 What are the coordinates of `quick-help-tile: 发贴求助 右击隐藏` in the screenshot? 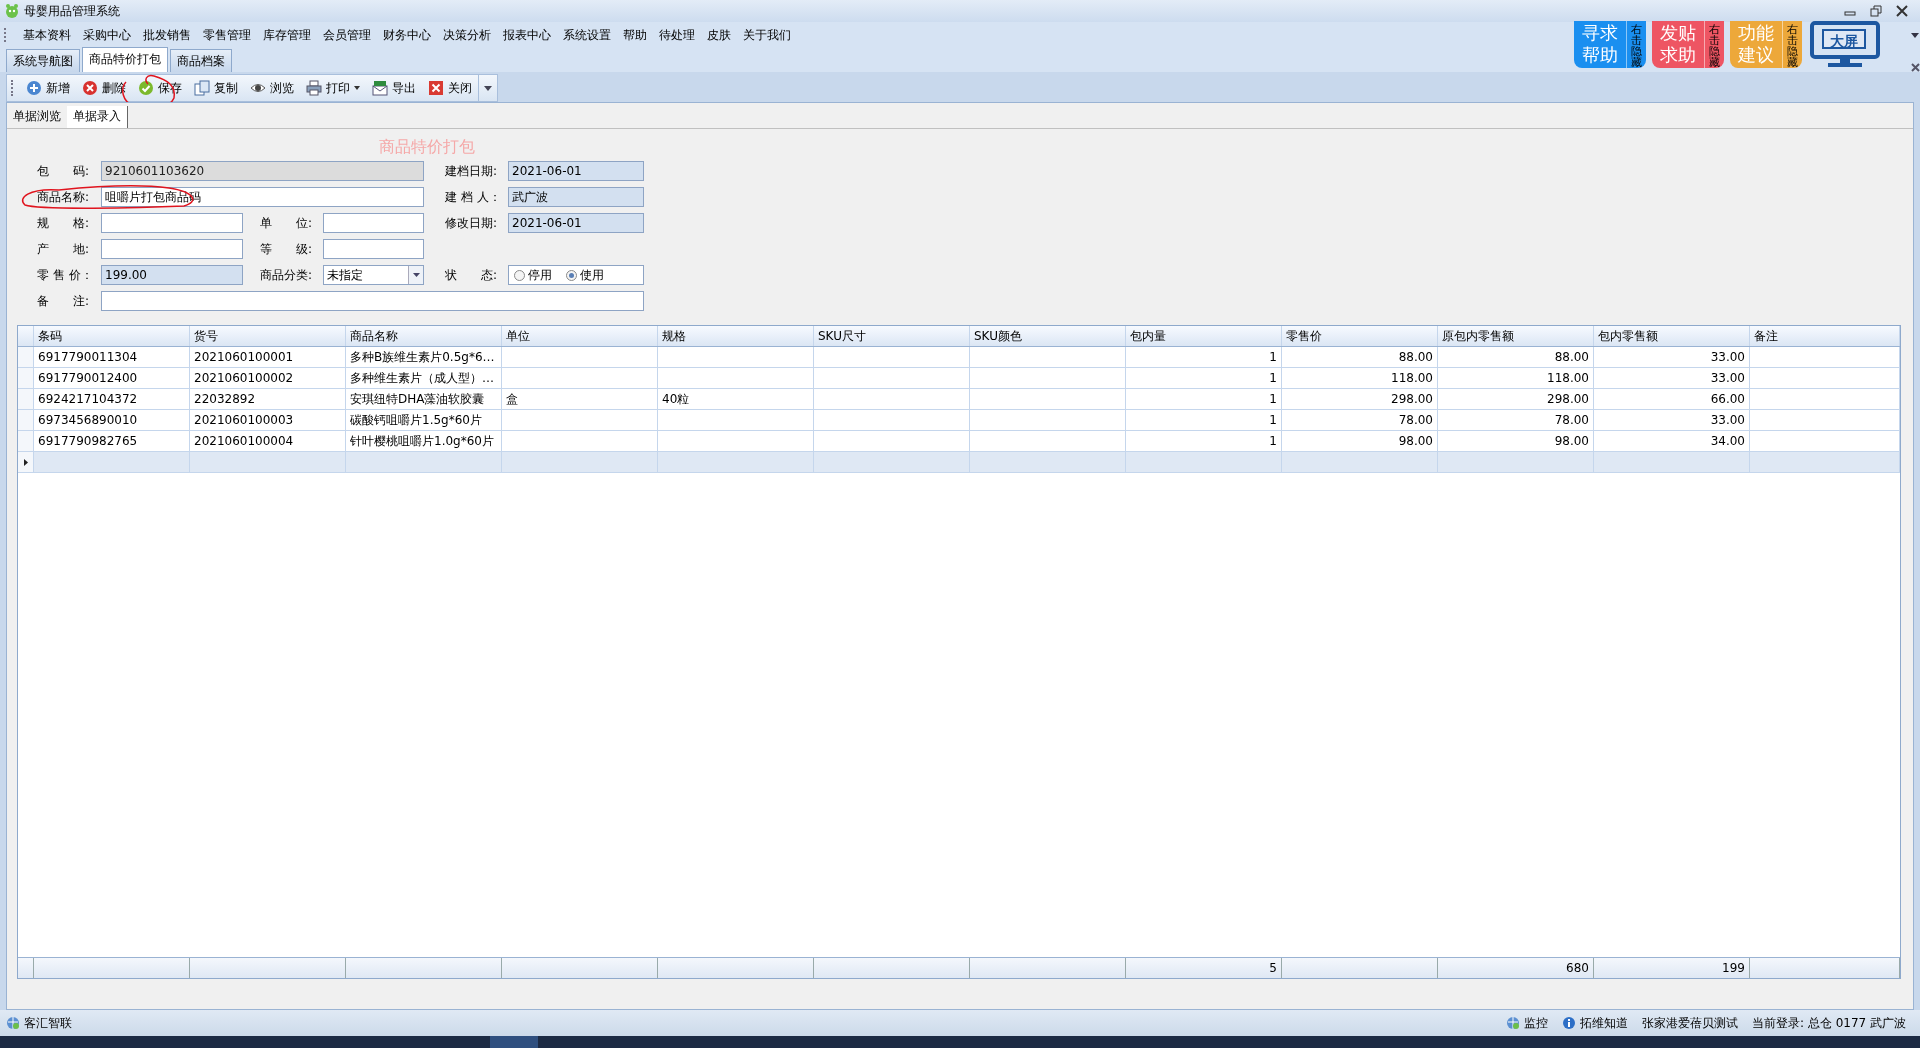 It's located at (1688, 44).